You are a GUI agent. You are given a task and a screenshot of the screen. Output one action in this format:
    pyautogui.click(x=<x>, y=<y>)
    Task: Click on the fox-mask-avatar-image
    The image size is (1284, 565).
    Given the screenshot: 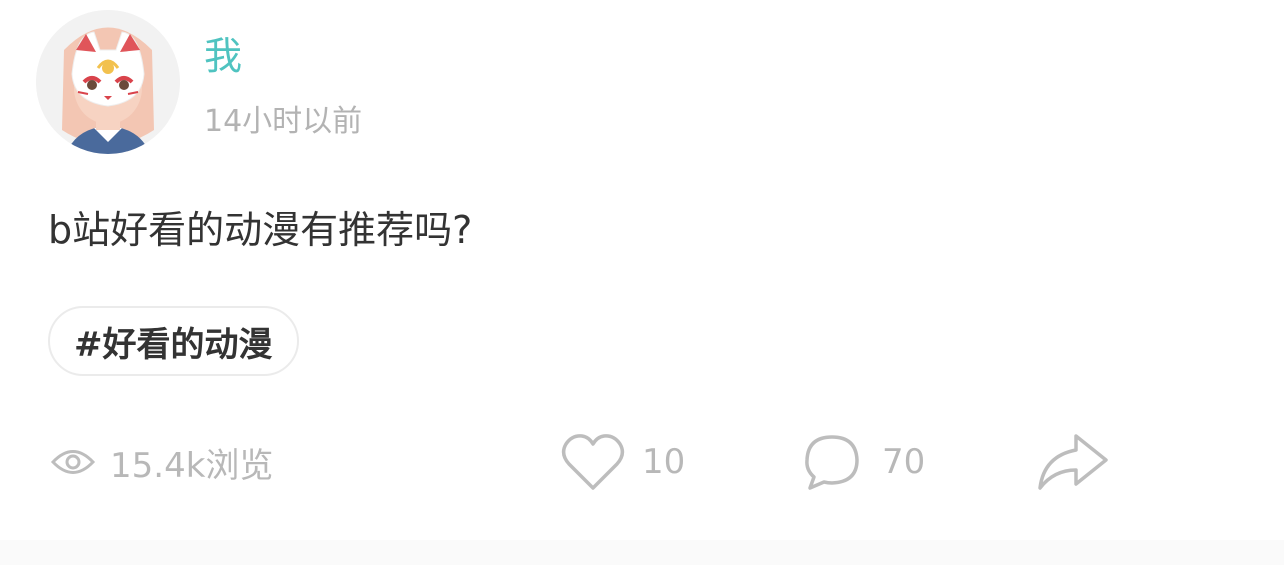 What is the action you would take?
    pyautogui.click(x=108, y=82)
    